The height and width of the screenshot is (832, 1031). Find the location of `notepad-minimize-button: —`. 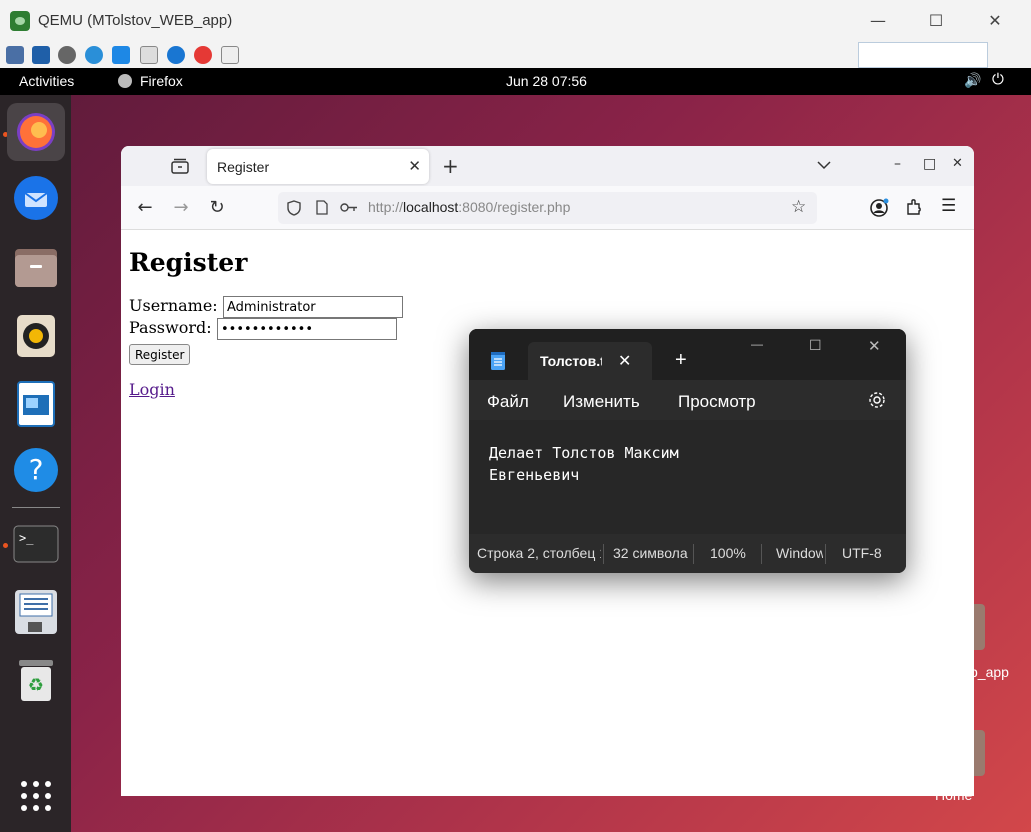

notepad-minimize-button: — is located at coordinates (757, 344).